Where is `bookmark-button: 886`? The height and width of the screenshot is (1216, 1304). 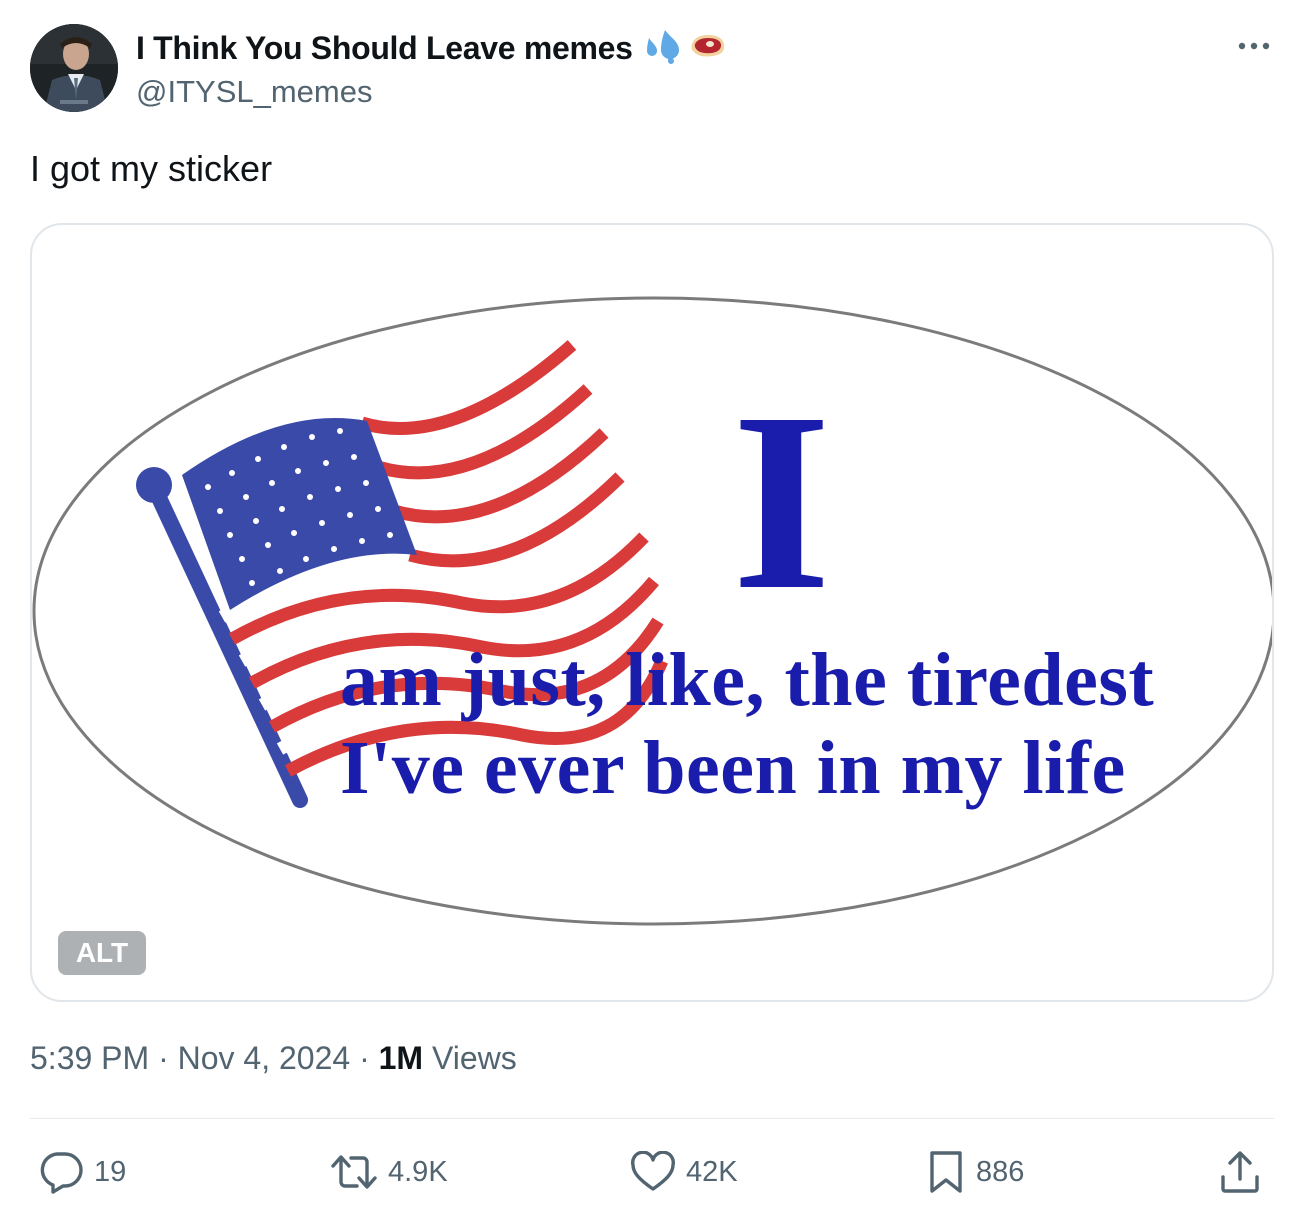
bookmark-button: 886 is located at coordinates (975, 1172).